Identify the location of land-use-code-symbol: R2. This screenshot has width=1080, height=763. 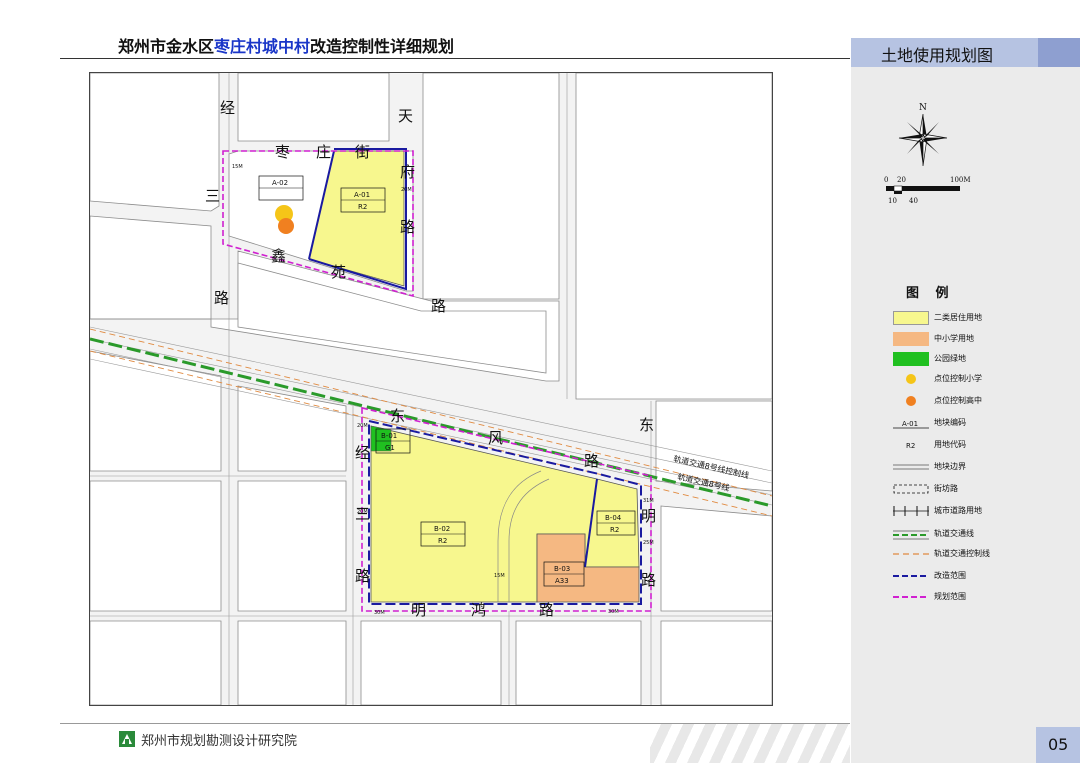
(910, 446).